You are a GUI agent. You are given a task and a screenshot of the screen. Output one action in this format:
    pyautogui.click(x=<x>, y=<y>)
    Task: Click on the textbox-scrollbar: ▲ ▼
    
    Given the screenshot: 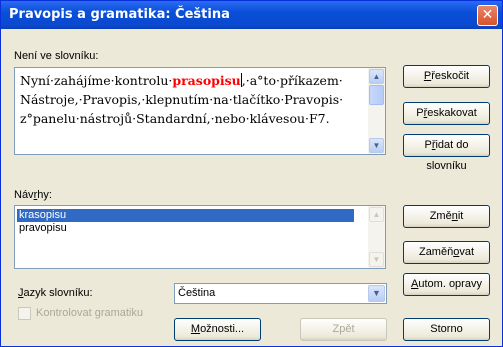 What is the action you would take?
    pyautogui.click(x=376, y=111)
    